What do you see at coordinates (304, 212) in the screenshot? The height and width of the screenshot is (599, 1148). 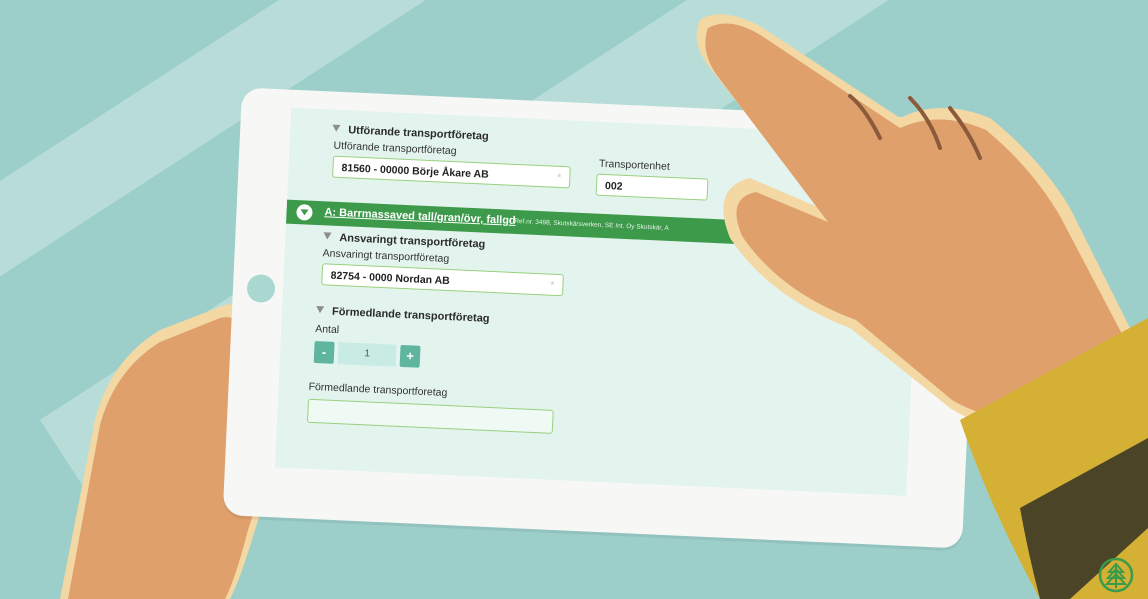 I see `circle-chevron-down-icon` at bounding box center [304, 212].